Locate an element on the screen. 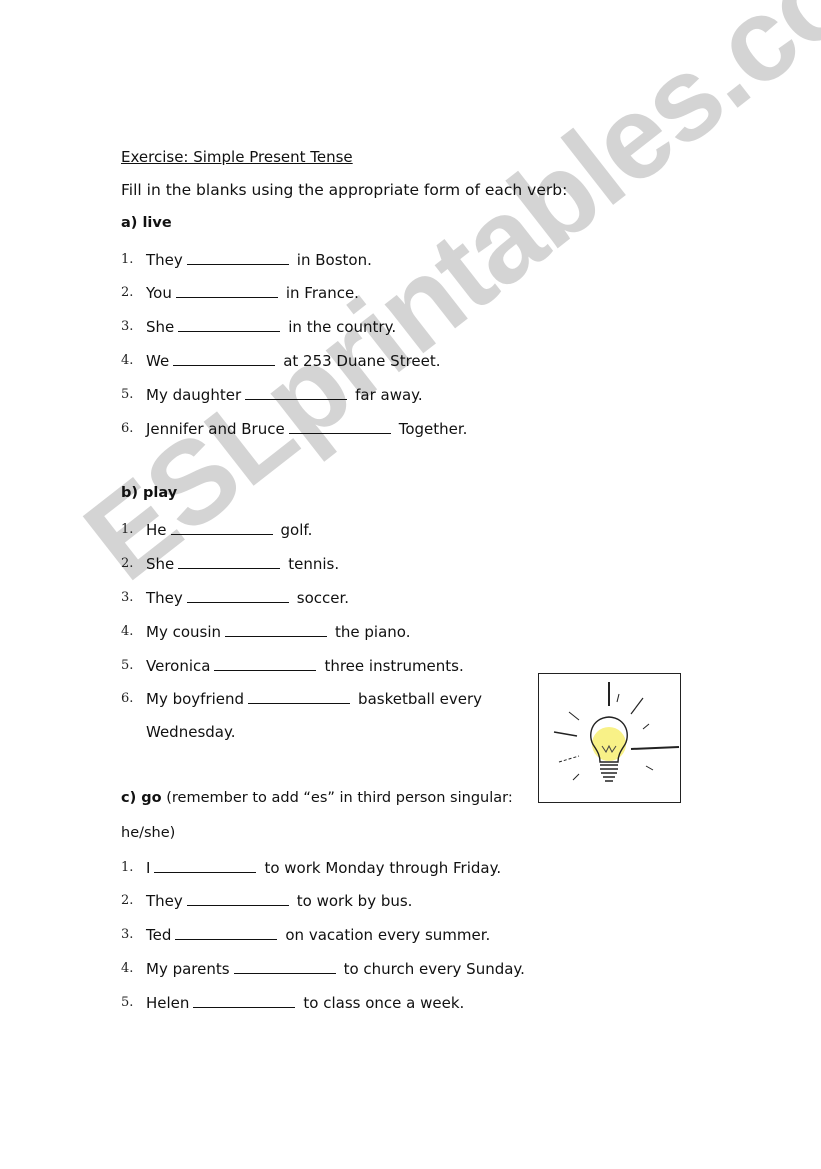  section-label: b) play is located at coordinates (149, 493).